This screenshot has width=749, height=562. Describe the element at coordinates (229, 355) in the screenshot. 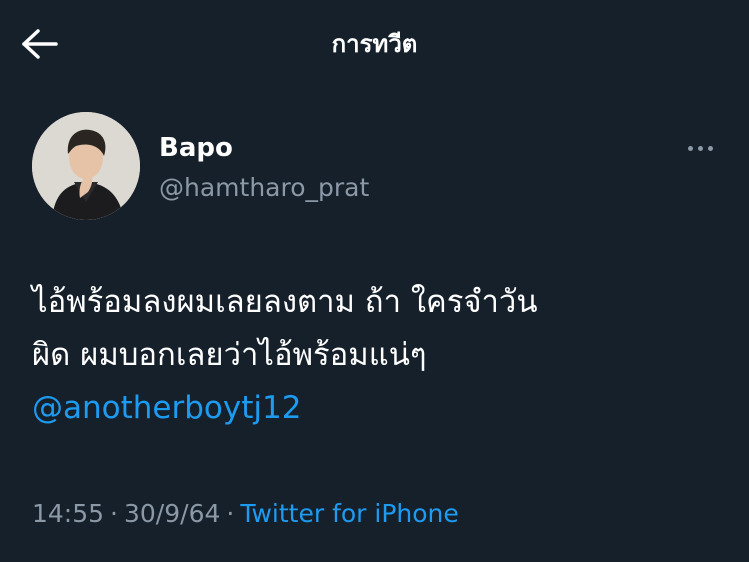

I see `tweet-text-line: ผิด ผมบอกเลยว่าไอ้พร้อมแน่ๆ` at that location.